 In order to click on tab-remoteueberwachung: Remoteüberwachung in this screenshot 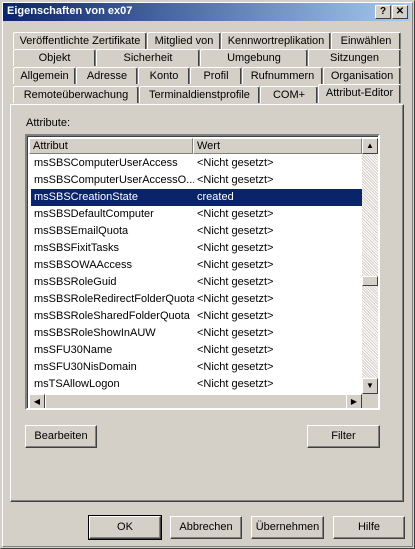, I will do `click(76, 94)`.